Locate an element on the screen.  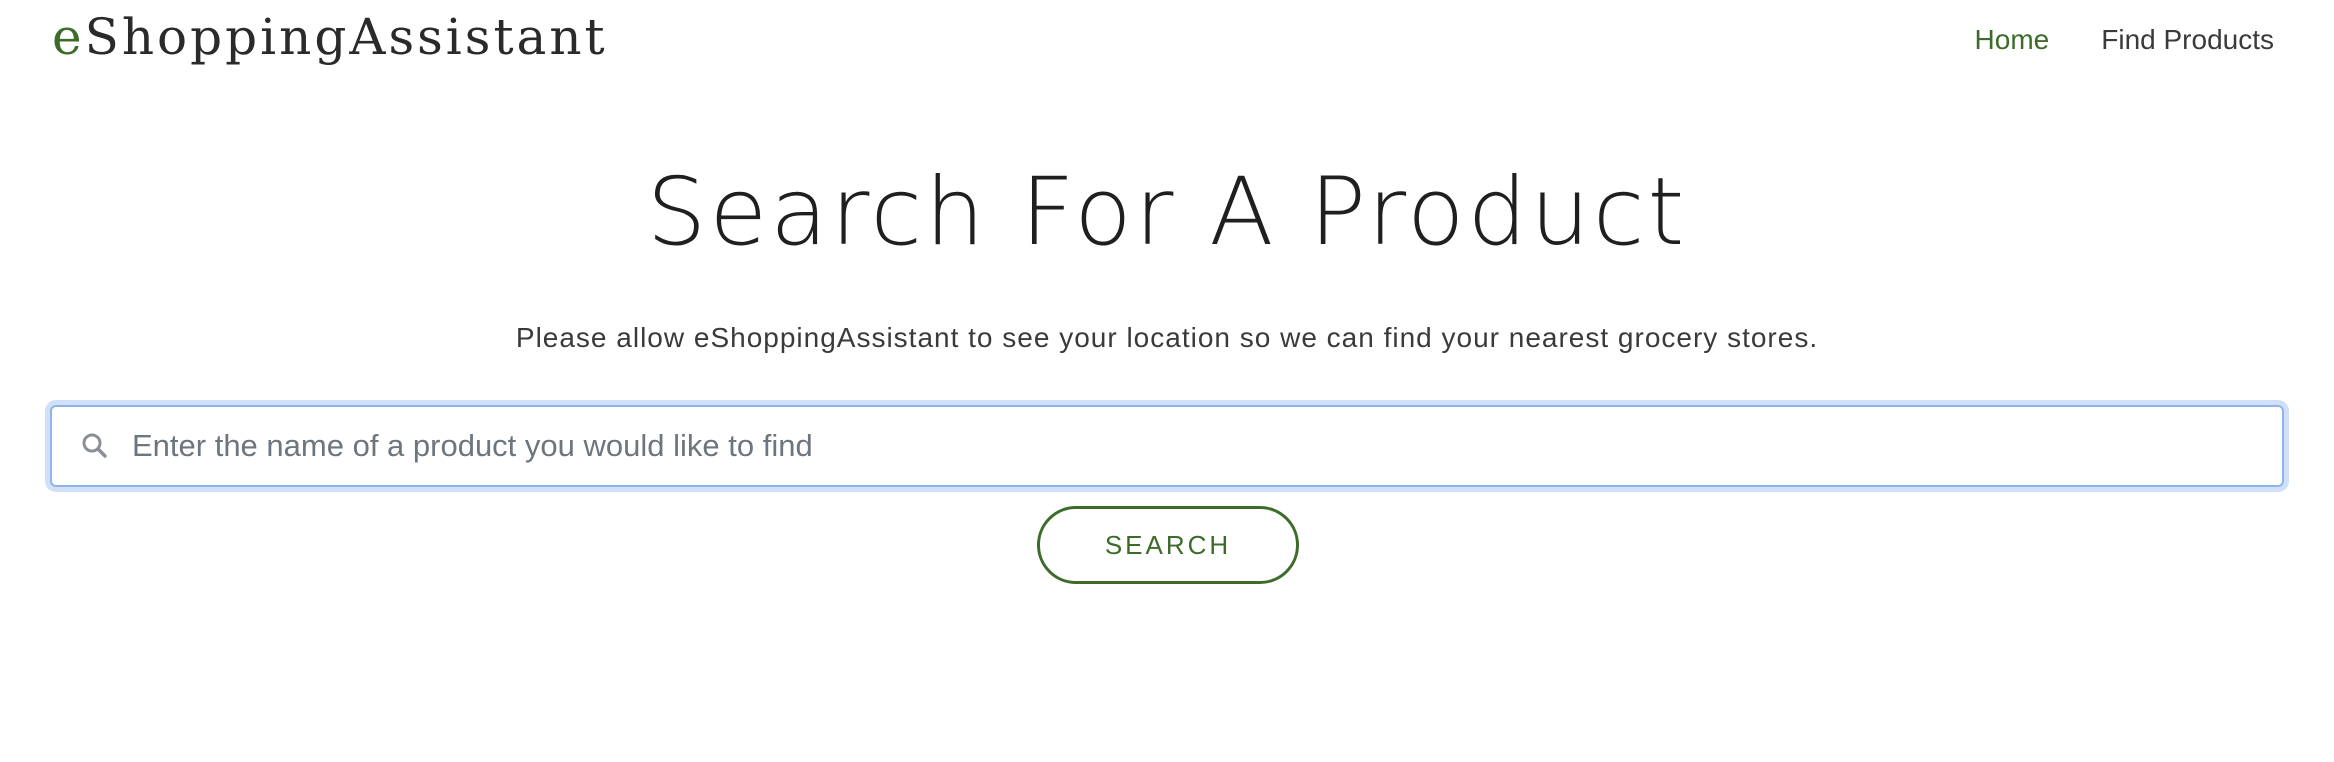
nav-find-products-link: Find Products is located at coordinates (2187, 40).